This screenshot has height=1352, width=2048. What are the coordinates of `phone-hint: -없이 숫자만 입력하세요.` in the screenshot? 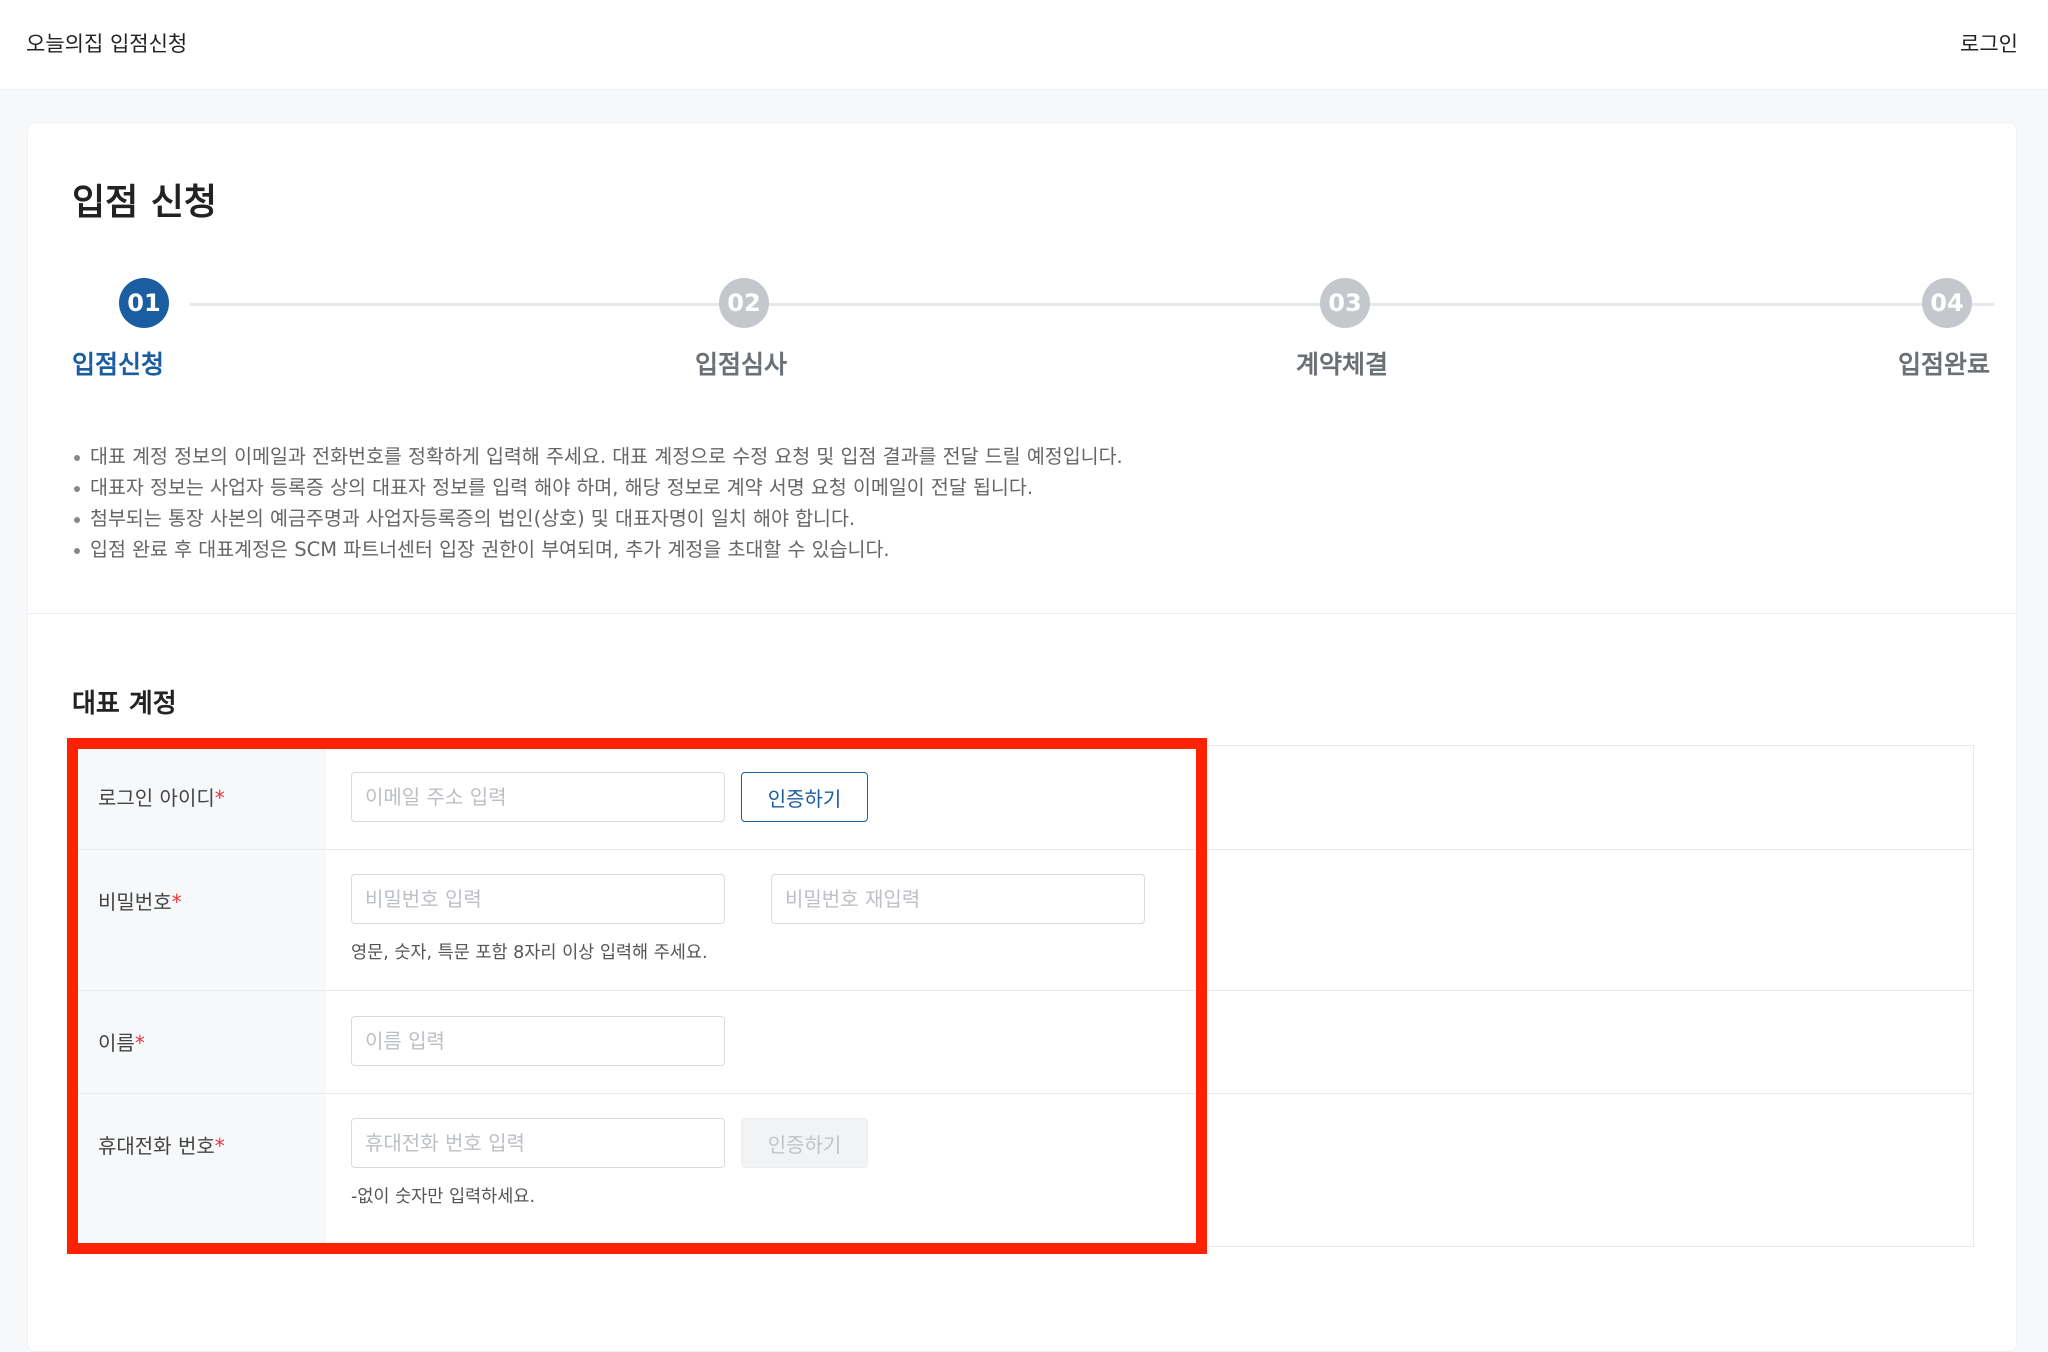 It's located at (443, 1197).